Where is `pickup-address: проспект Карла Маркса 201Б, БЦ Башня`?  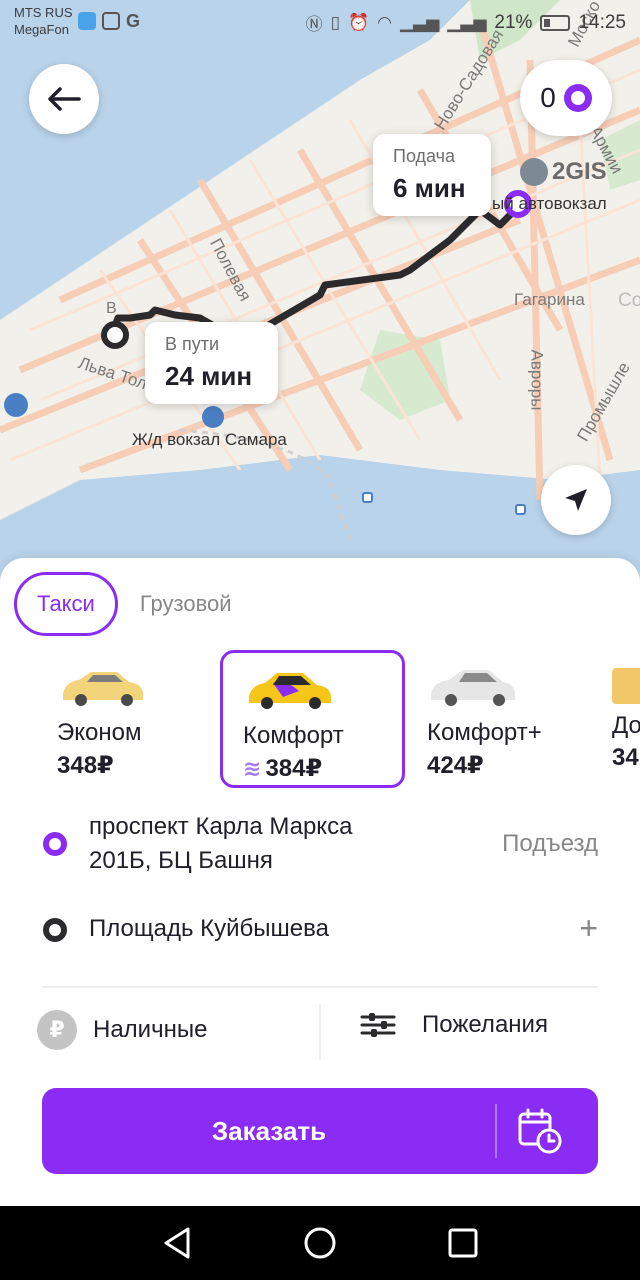
pickup-address: проспект Карла Маркса 201Б, БЦ Башня is located at coordinates (221, 843).